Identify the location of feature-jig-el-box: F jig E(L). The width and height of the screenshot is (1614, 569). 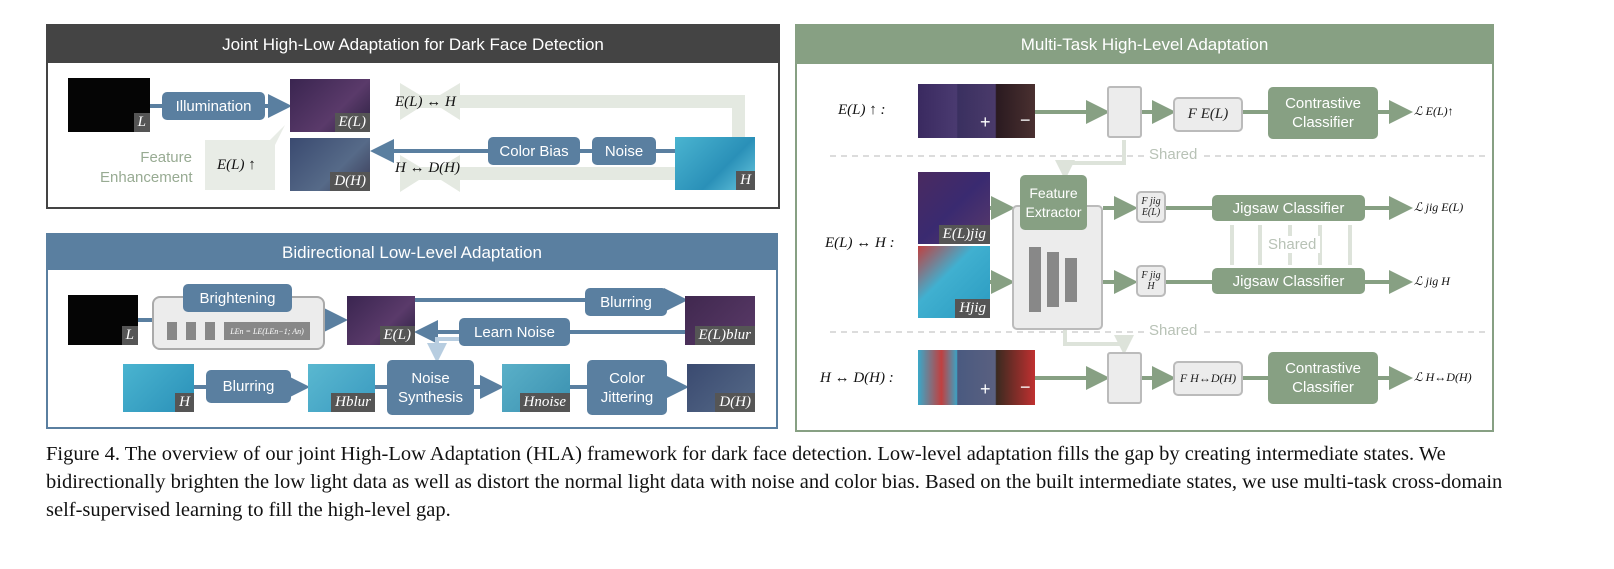
(1151, 207).